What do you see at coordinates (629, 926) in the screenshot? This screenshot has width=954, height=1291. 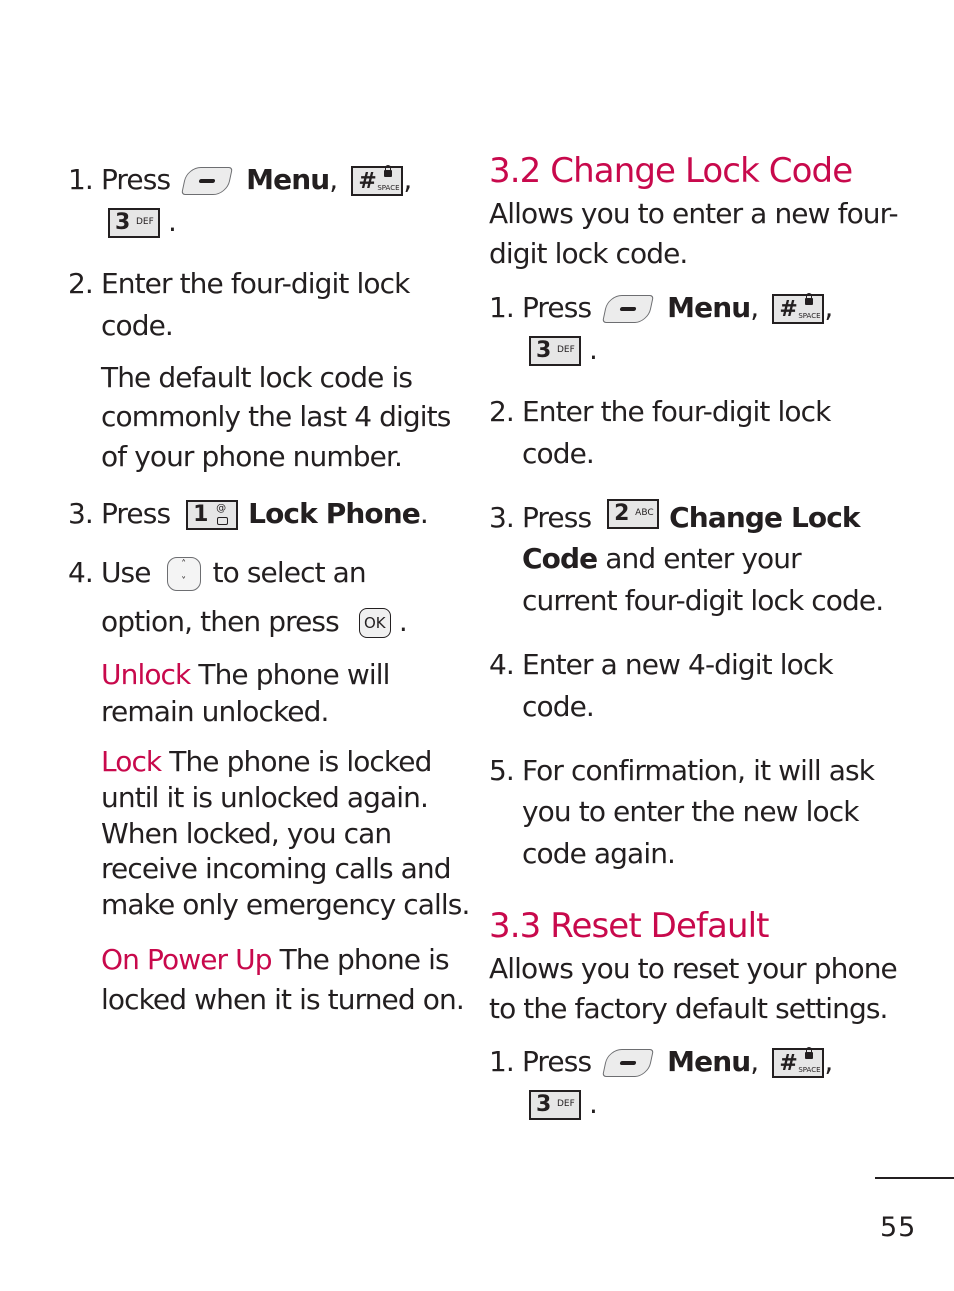 I see `section-heading: 3.3 Reset Default` at bounding box center [629, 926].